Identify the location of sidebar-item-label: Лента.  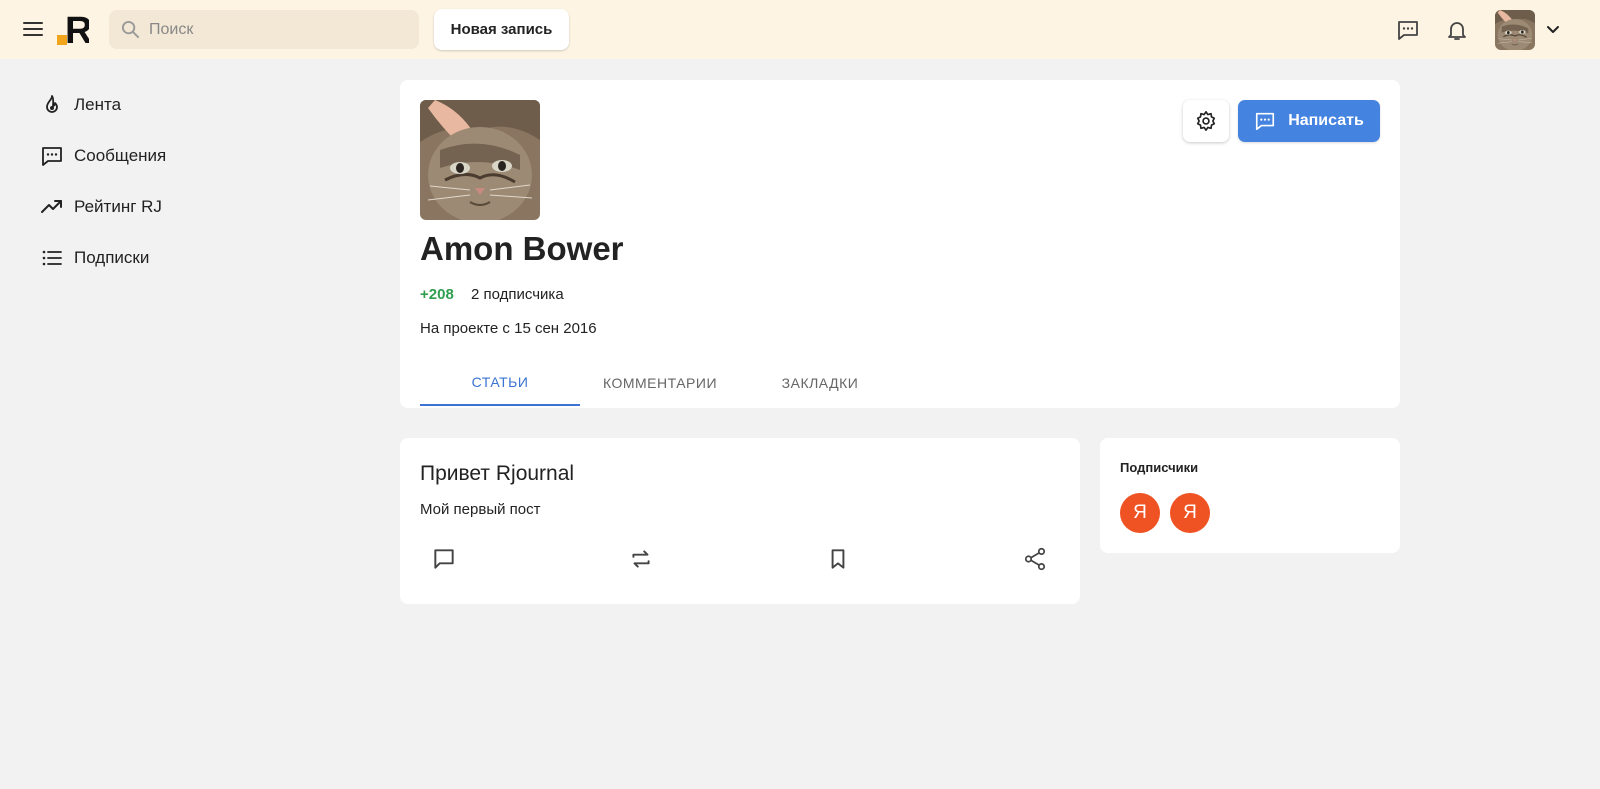
(98, 104).